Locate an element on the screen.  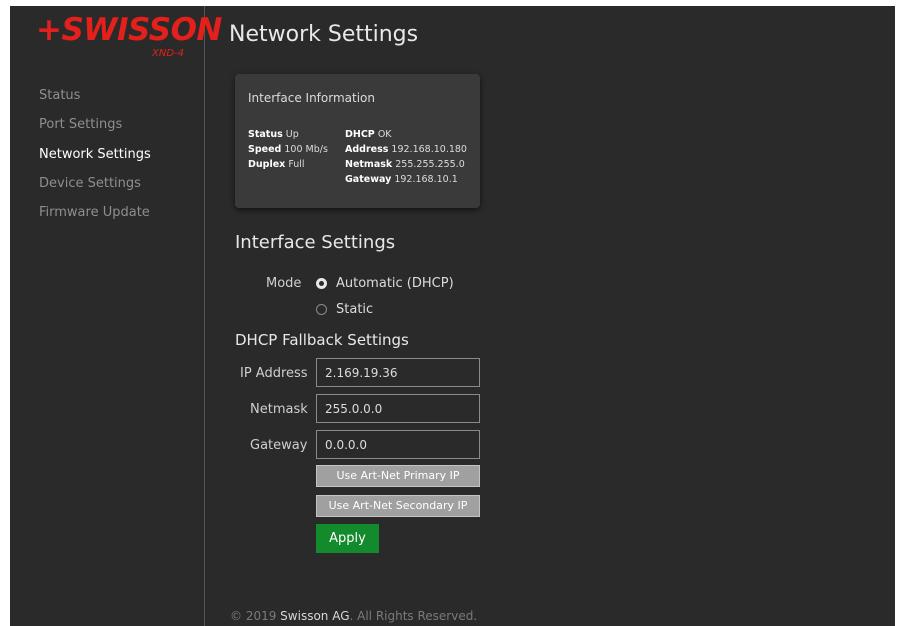
netmask-value: 255.255.255.0 is located at coordinates (430, 164).